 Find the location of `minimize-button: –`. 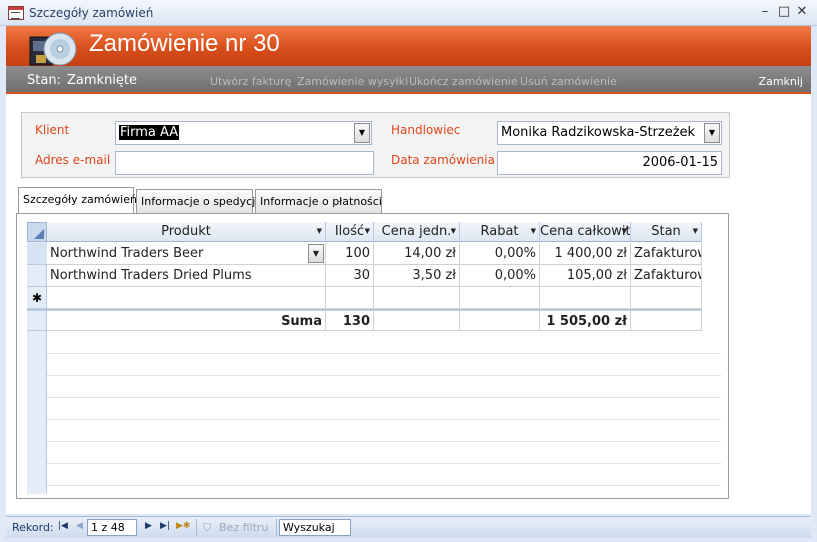

minimize-button: – is located at coordinates (765, 12).